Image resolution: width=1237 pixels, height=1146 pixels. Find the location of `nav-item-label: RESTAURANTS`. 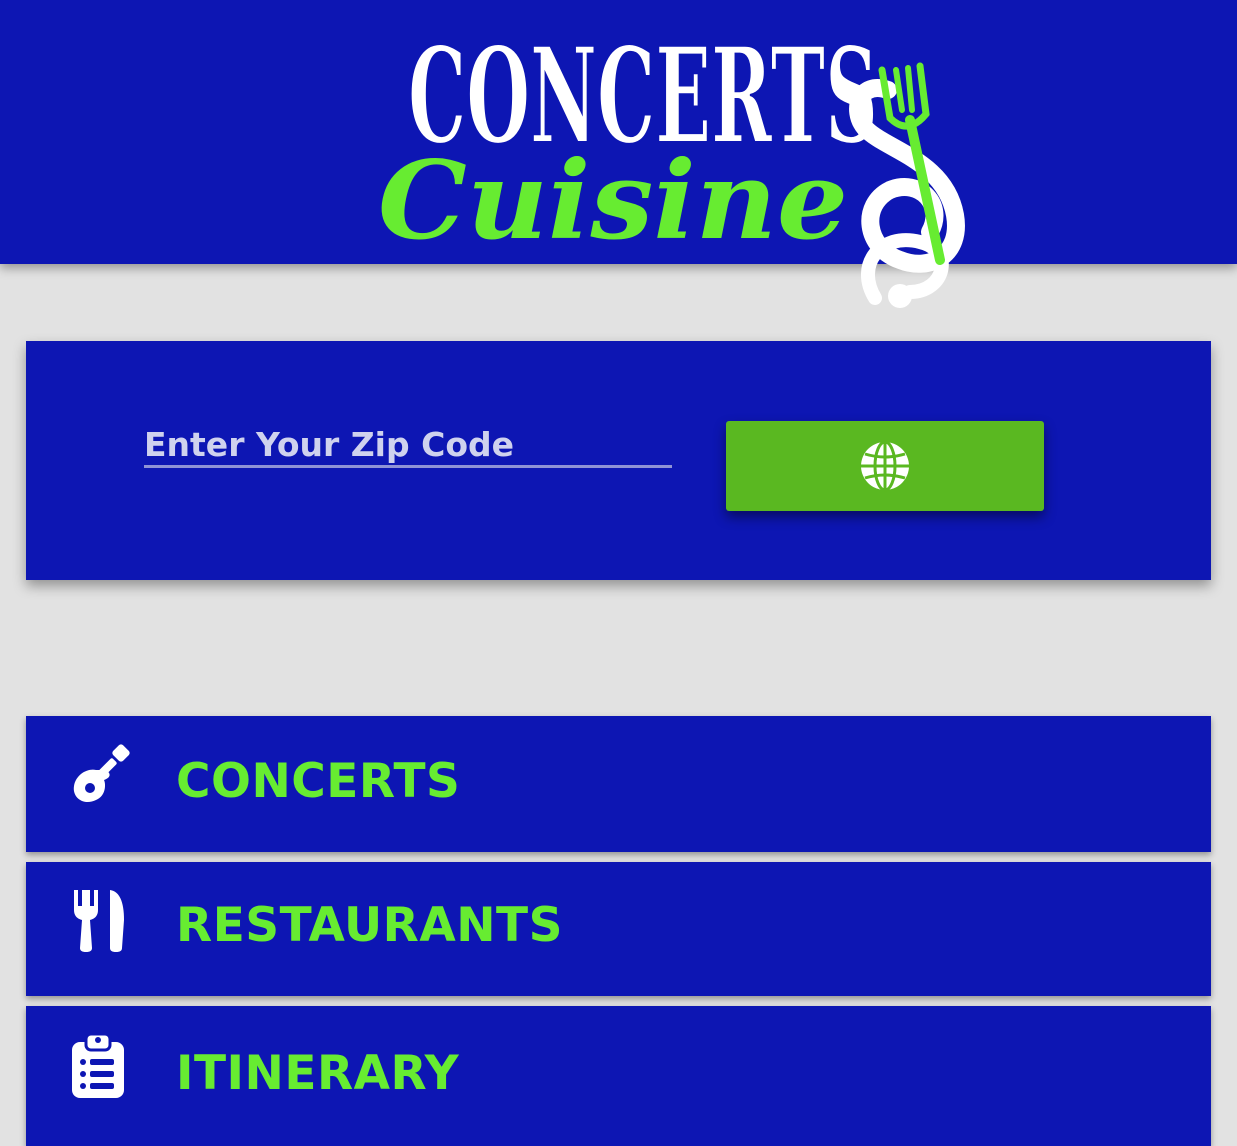

nav-item-label: RESTAURANTS is located at coordinates (369, 925).